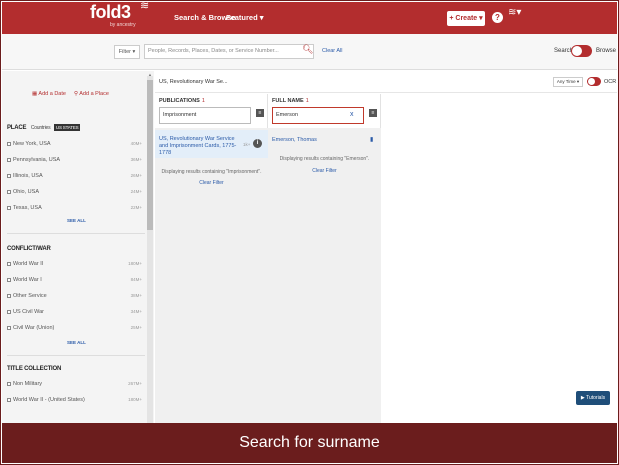 Image resolution: width=619 pixels, height=465 pixels. Describe the element at coordinates (332, 51) in the screenshot. I see `clear-all-link: Clear All` at that location.